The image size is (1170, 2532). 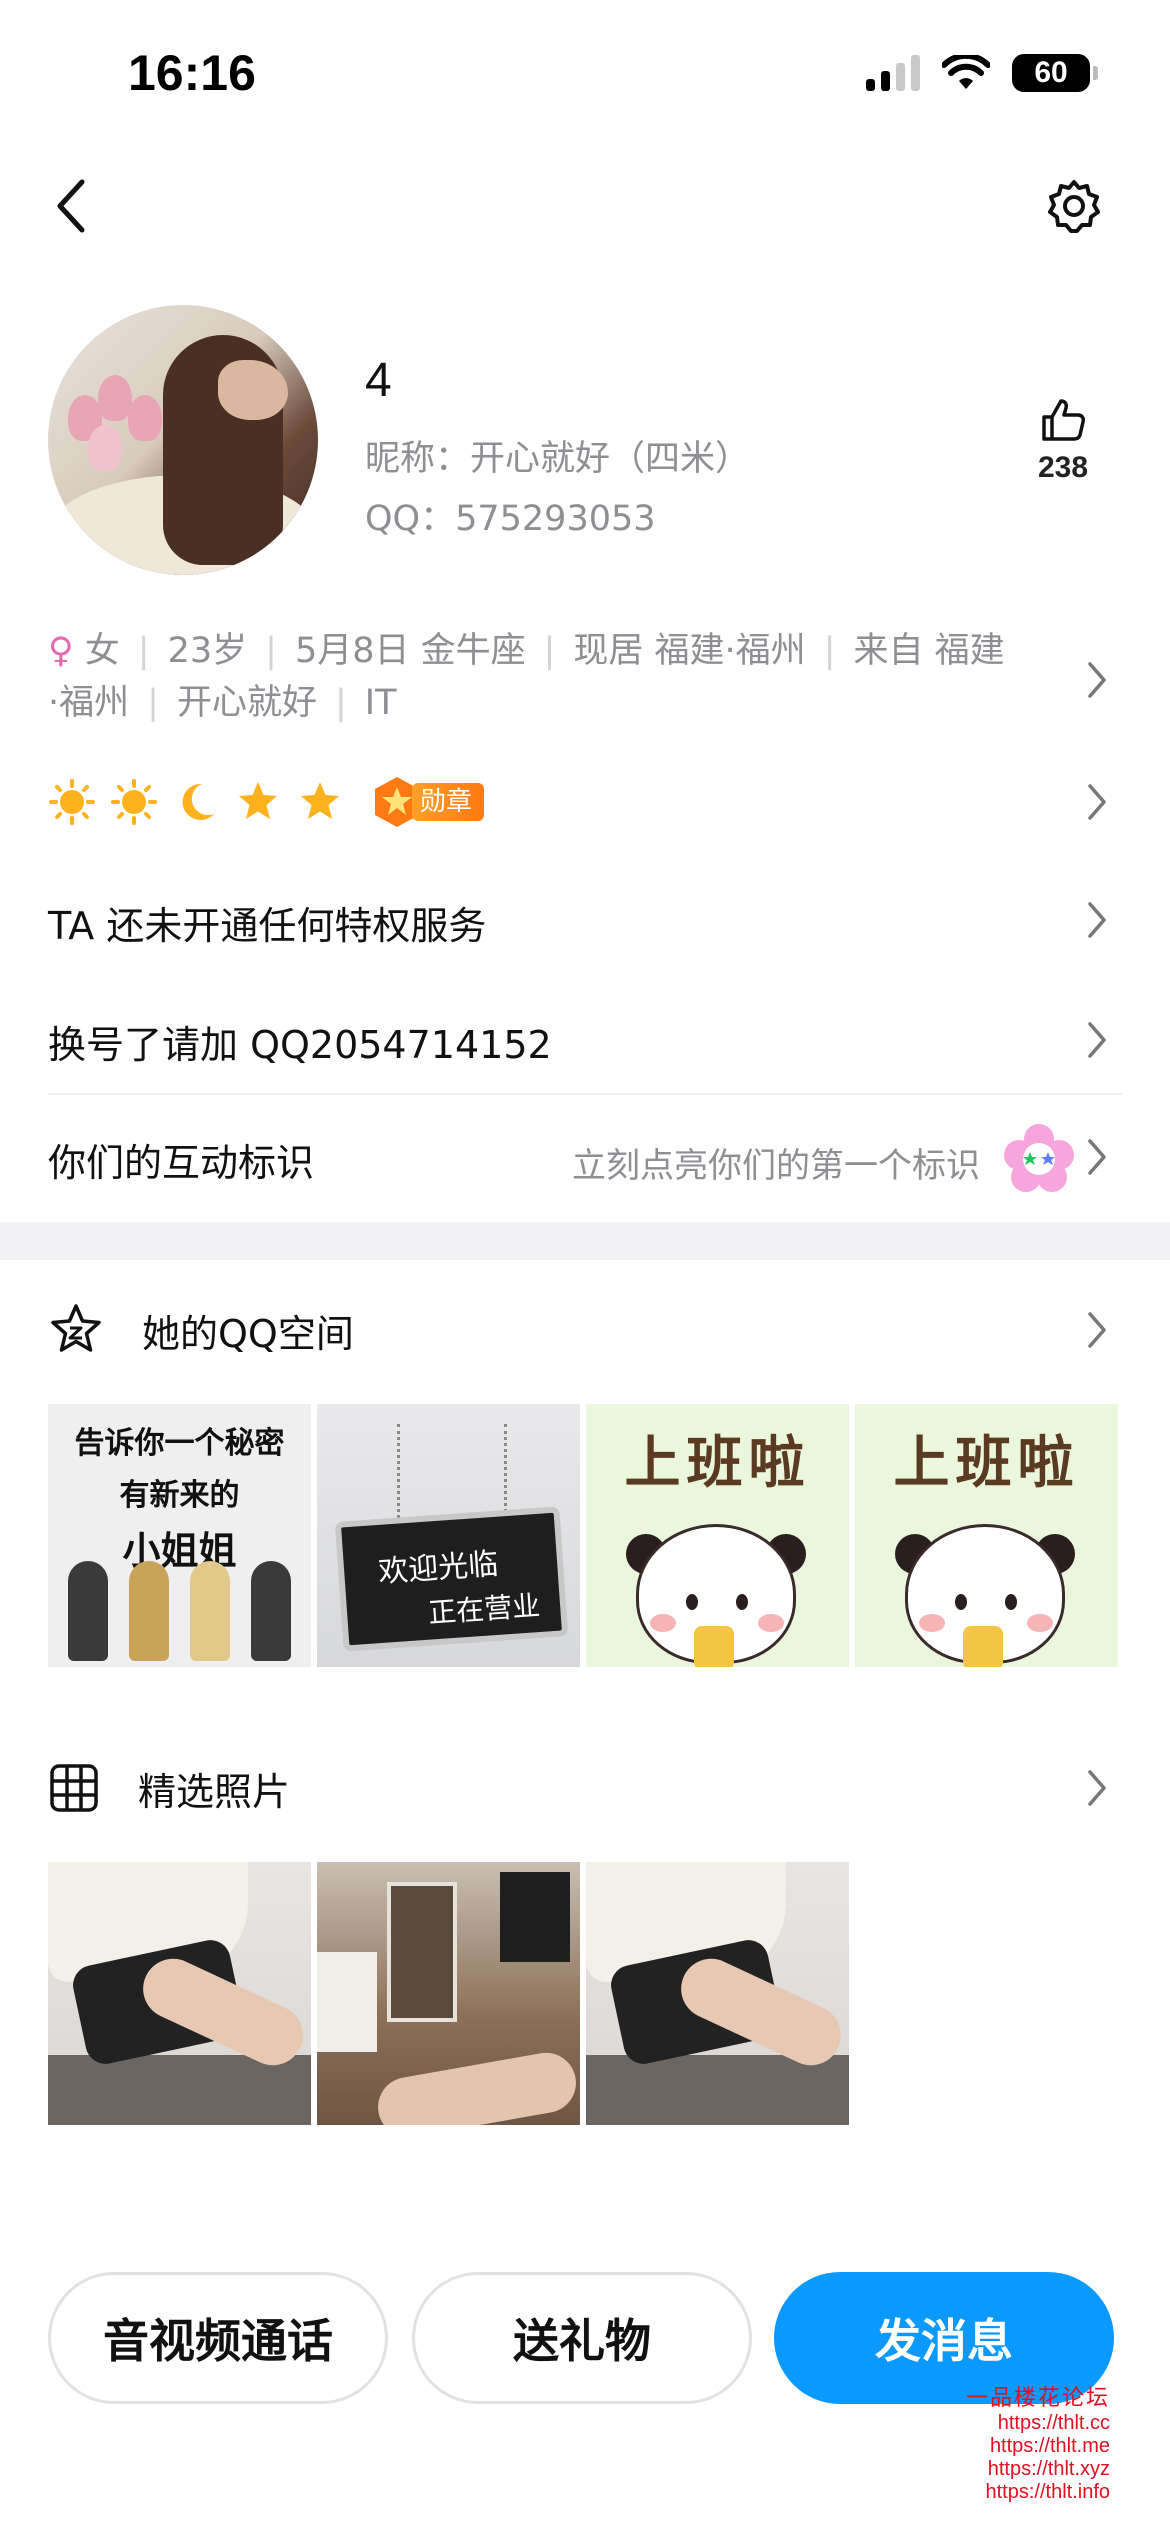 What do you see at coordinates (510, 519) in the screenshot?
I see `profile-qq-number: QQ：575293053` at bounding box center [510, 519].